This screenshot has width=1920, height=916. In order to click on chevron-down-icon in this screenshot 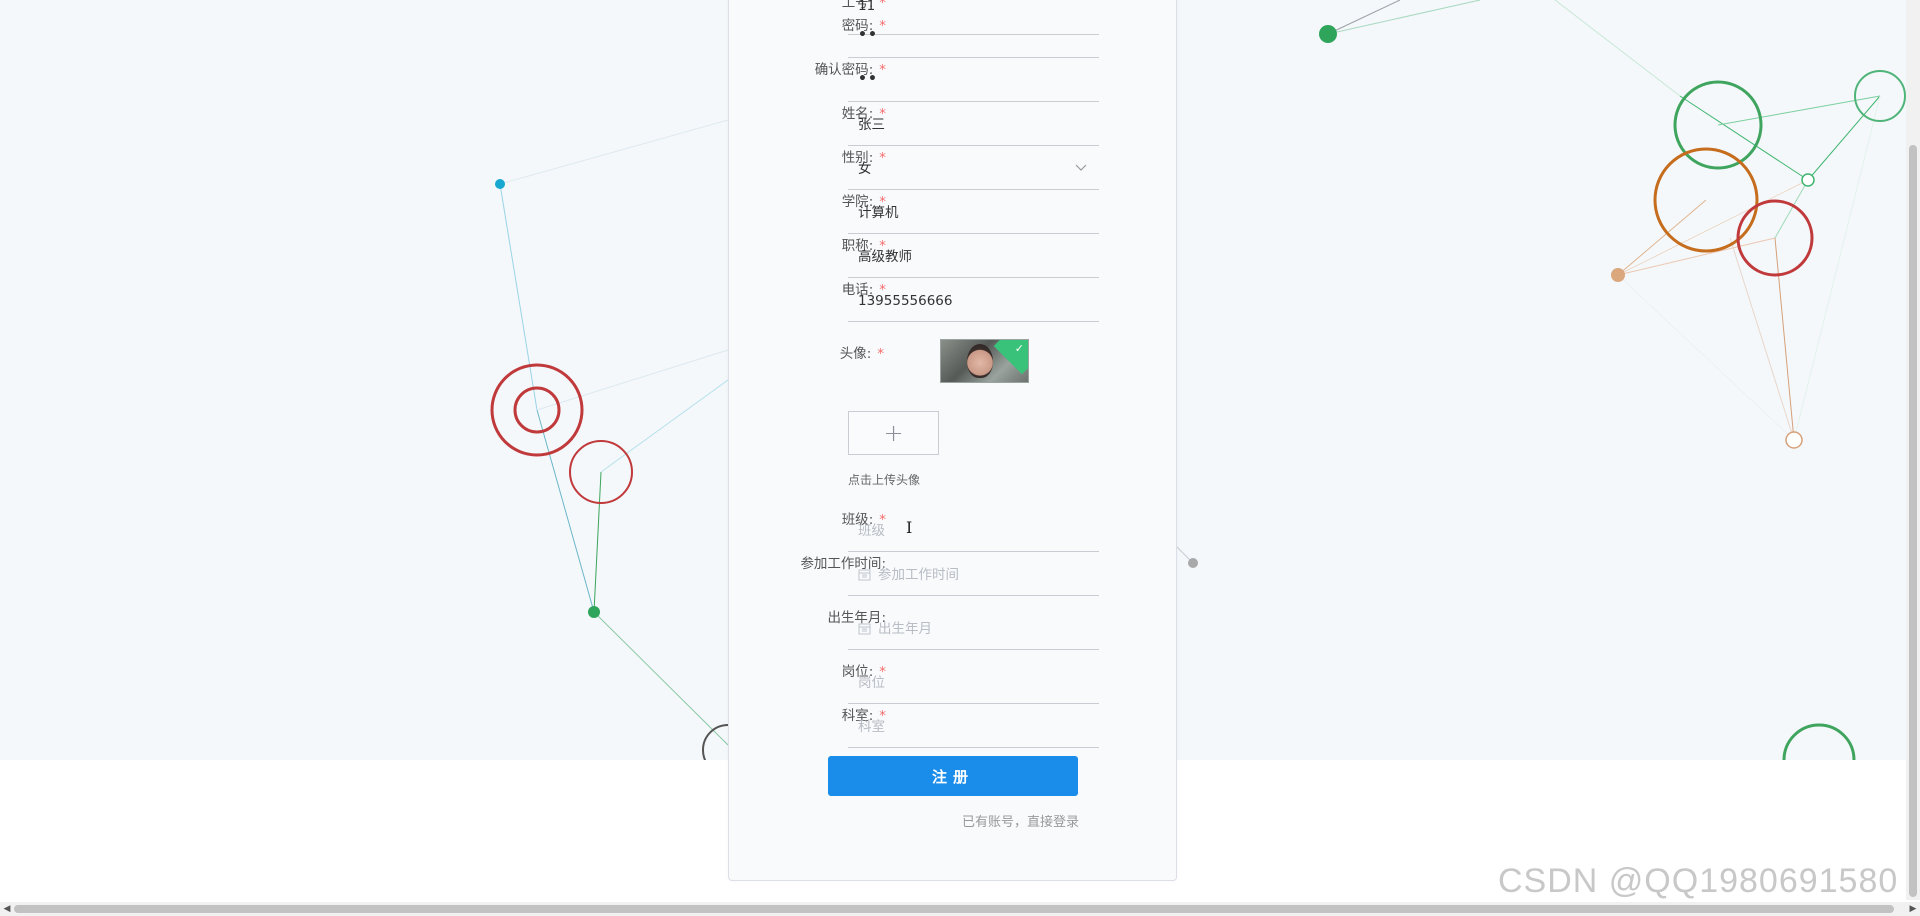, I will do `click(1081, 167)`.